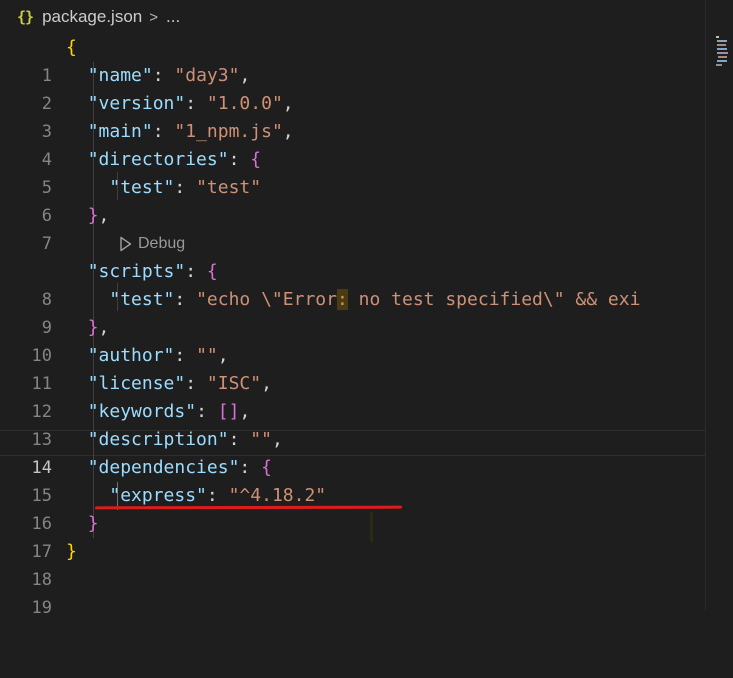 This screenshot has height=678, width=733. Describe the element at coordinates (277, 495) in the screenshot. I see `json-value: "^4.18.2"` at that location.